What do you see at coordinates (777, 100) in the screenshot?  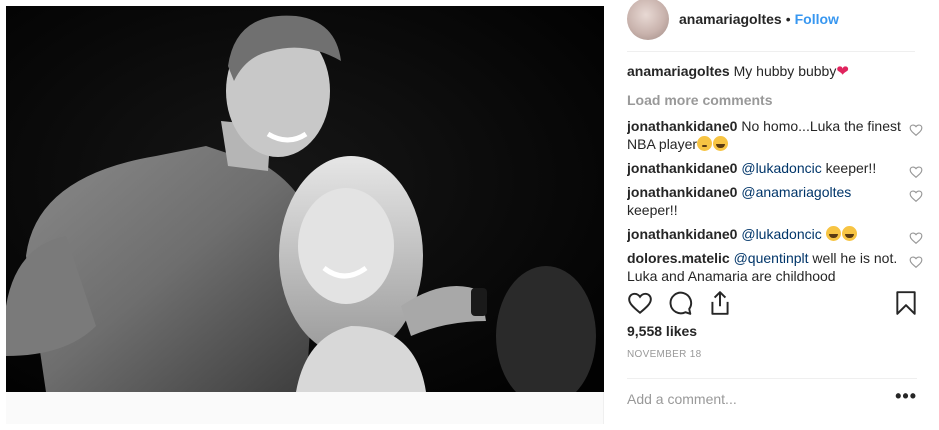 I see `load-more-comments-button: Load more comments` at bounding box center [777, 100].